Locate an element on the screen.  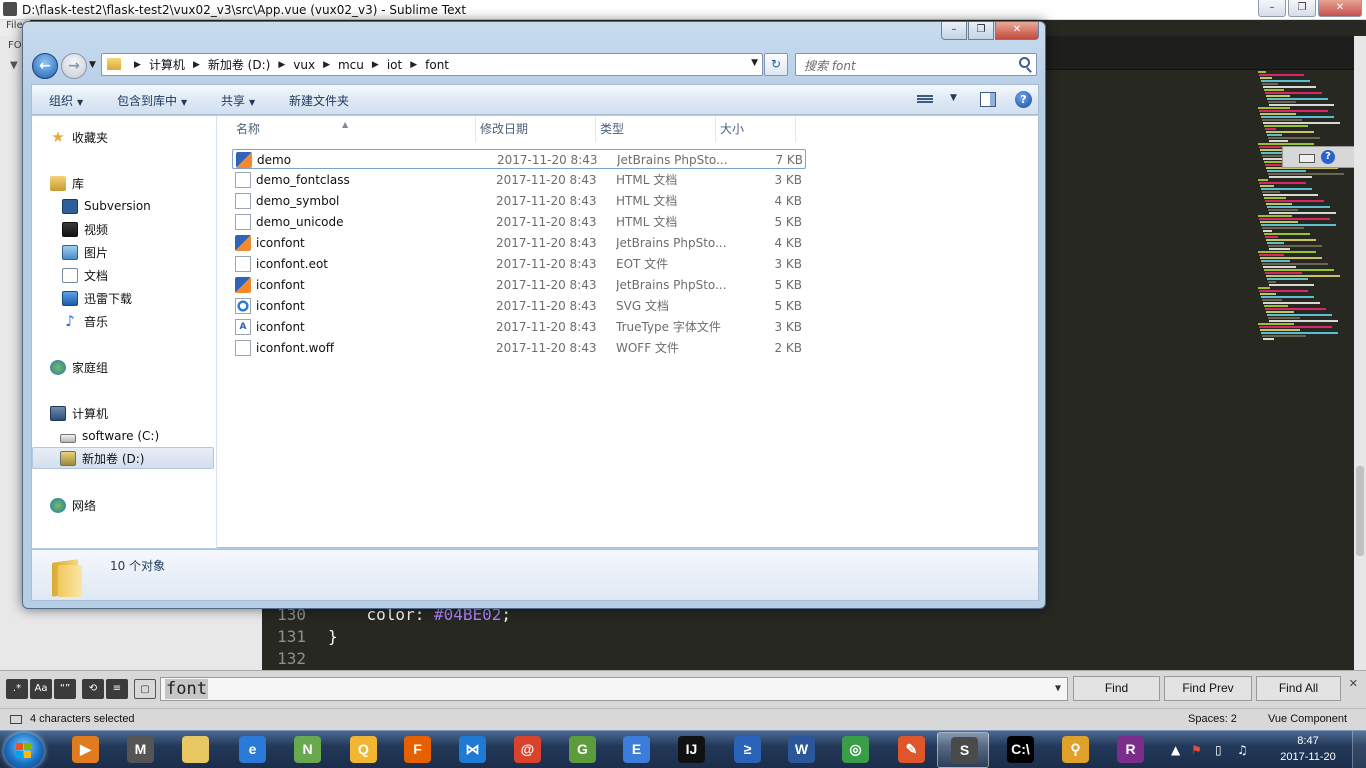
taskbar-search-app: ⚲ is located at coordinates (1075, 750).